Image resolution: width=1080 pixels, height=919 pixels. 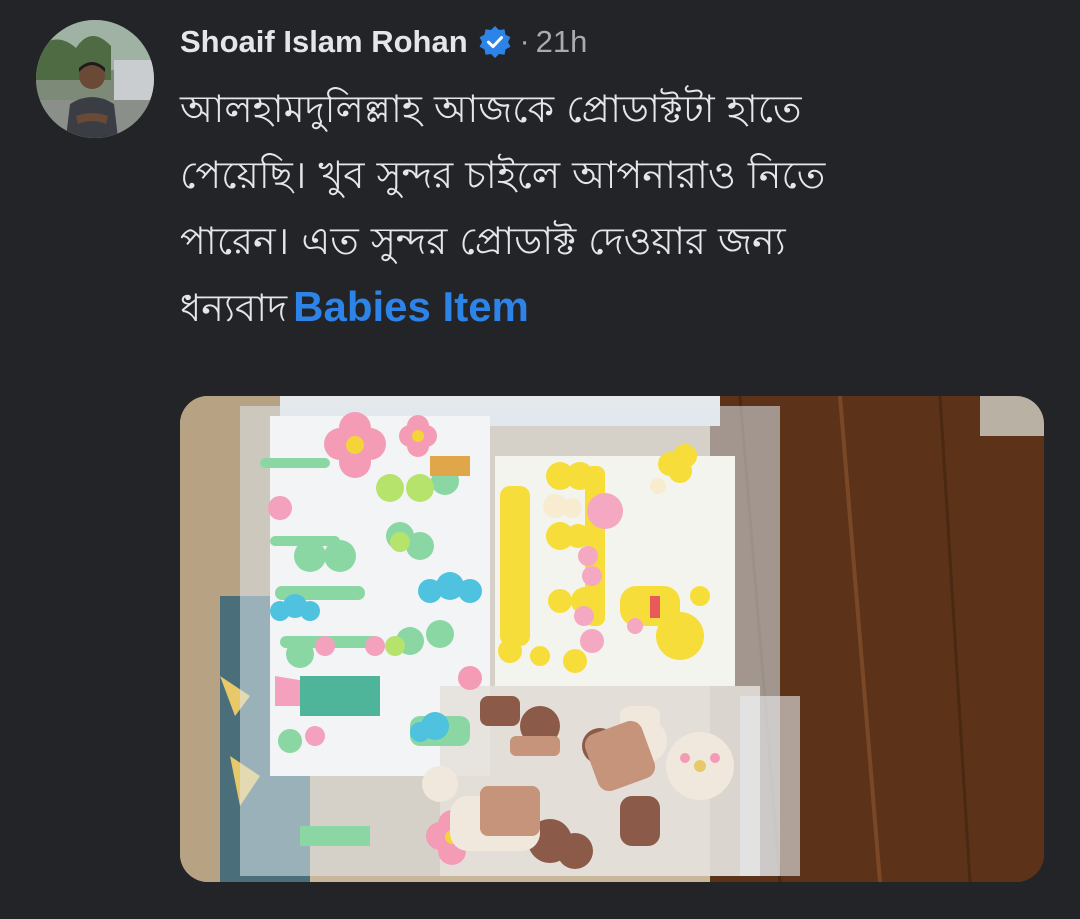 I want to click on author-name: Shoaif Islam Rohan, so click(x=324, y=42).